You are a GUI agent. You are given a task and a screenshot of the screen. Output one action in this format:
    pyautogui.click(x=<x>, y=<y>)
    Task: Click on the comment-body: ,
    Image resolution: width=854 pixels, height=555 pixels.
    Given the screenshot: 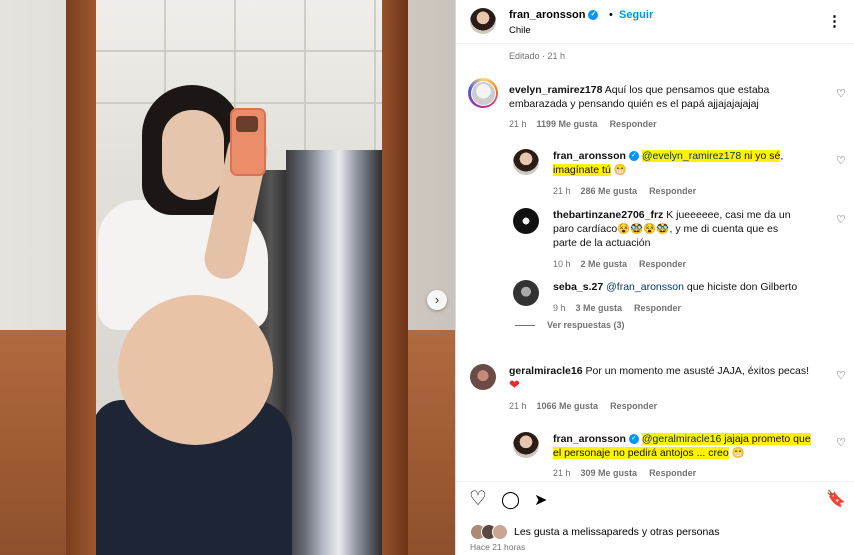 What is the action you would take?
    pyautogui.click(x=782, y=156)
    